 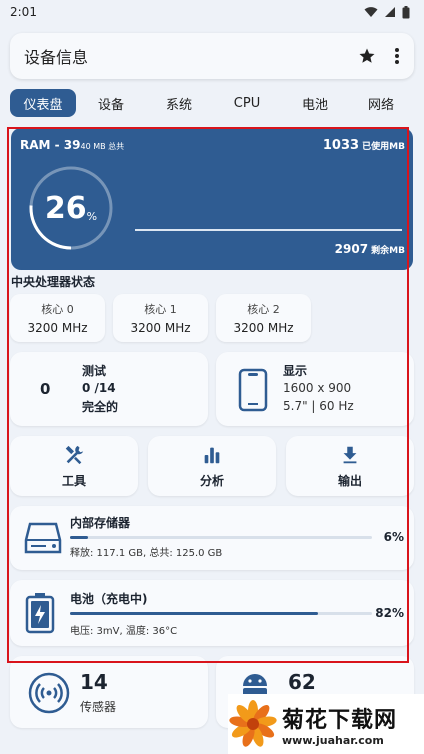 I want to click on ram-free-value: 2907, so click(x=351, y=249).